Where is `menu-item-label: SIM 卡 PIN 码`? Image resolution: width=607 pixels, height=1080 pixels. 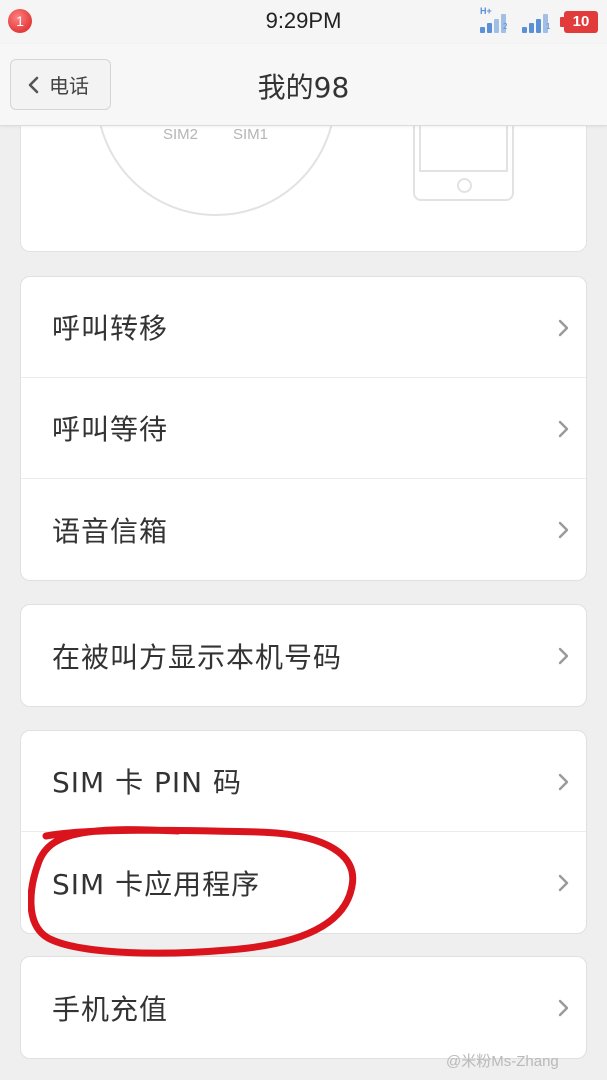 menu-item-label: SIM 卡 PIN 码 is located at coordinates (147, 782).